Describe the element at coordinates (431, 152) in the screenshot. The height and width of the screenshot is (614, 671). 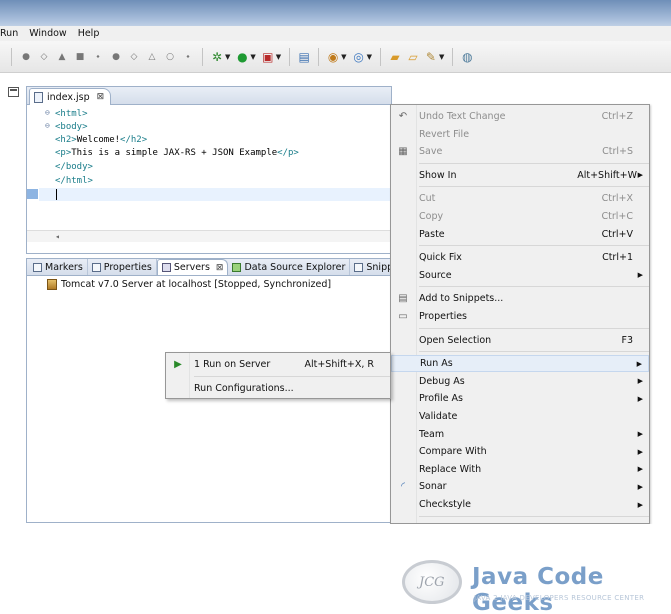
I see `menu-item-label: Save` at that location.